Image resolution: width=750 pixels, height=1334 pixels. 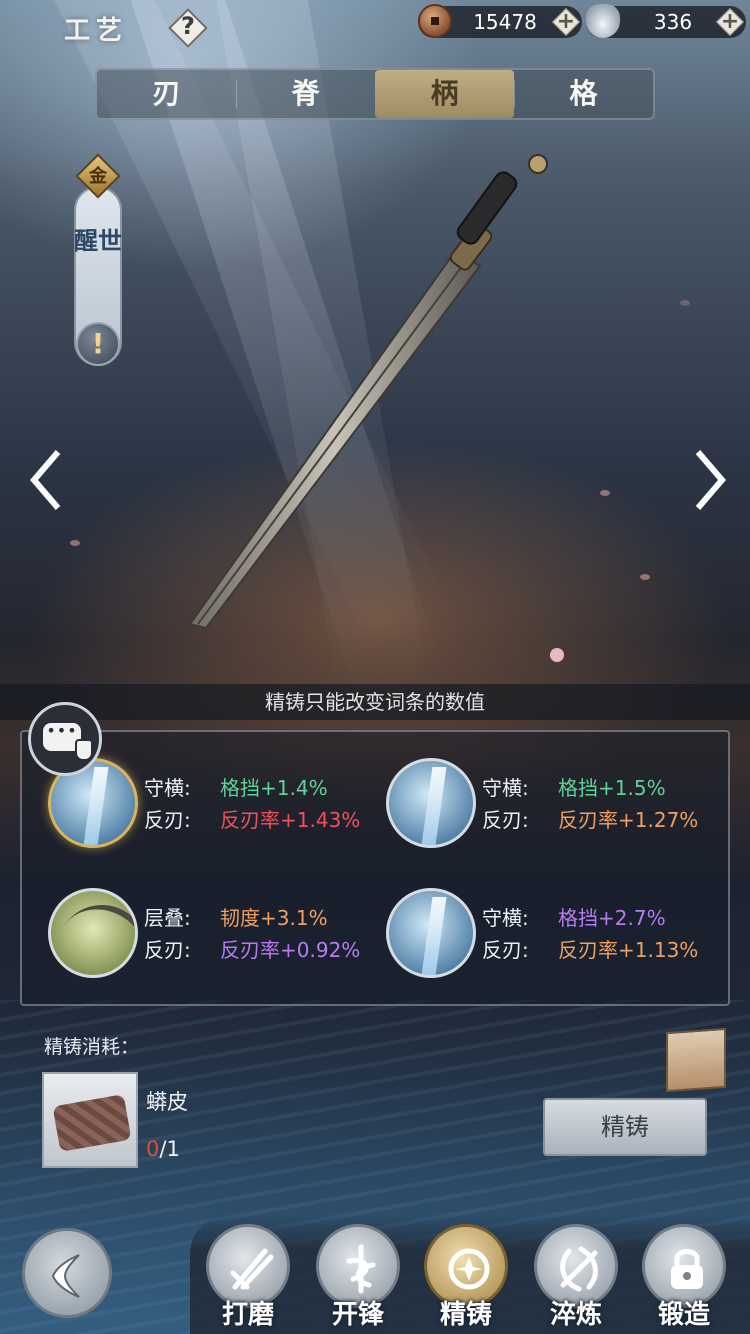 What do you see at coordinates (551, 938) in the screenshot?
I see `affix-entry: 守横: 格挡+2.7% 反刃: 反刃率+1.13%` at bounding box center [551, 938].